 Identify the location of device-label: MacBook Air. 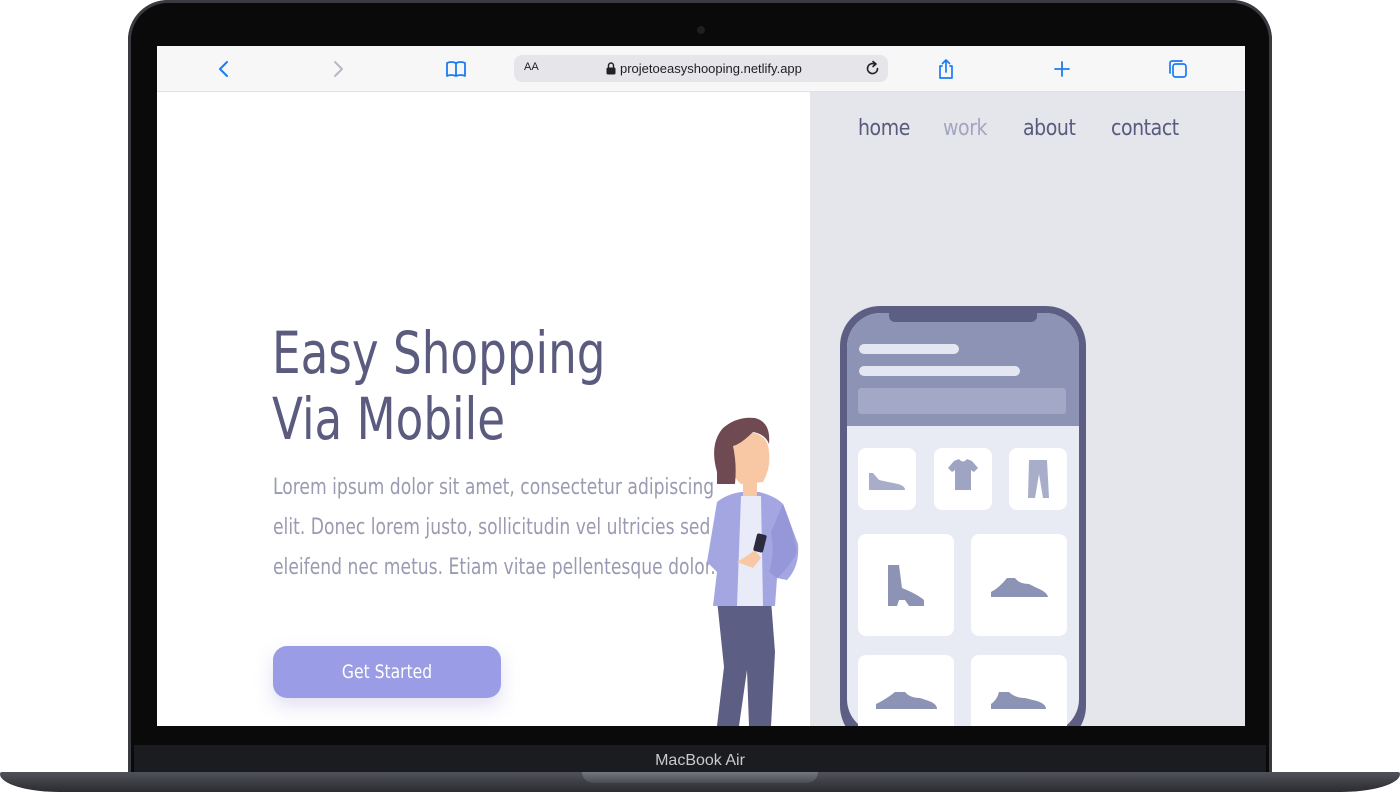
(700, 760).